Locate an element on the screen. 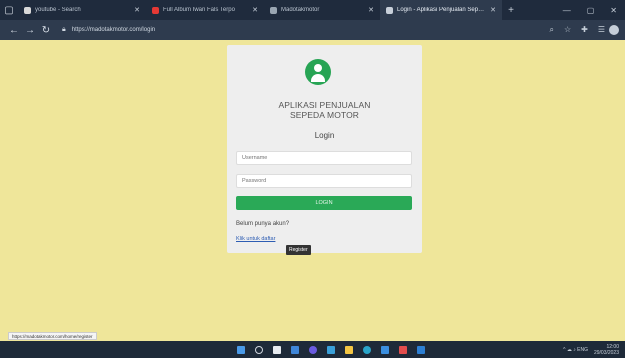  browser-menu-icon: ▢ is located at coordinates (9, 10).